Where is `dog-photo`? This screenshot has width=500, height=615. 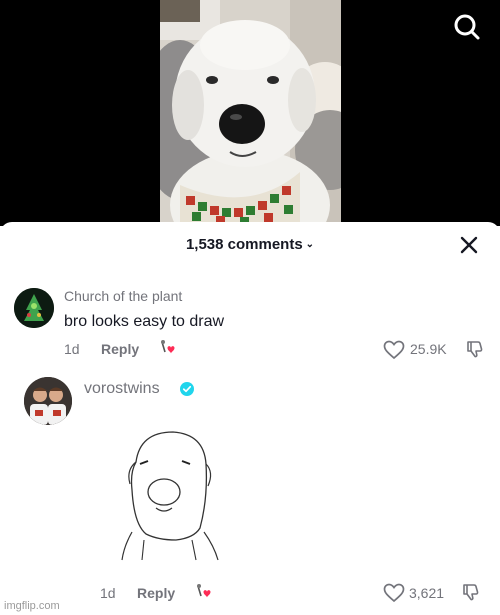
dog-photo is located at coordinates (250, 113).